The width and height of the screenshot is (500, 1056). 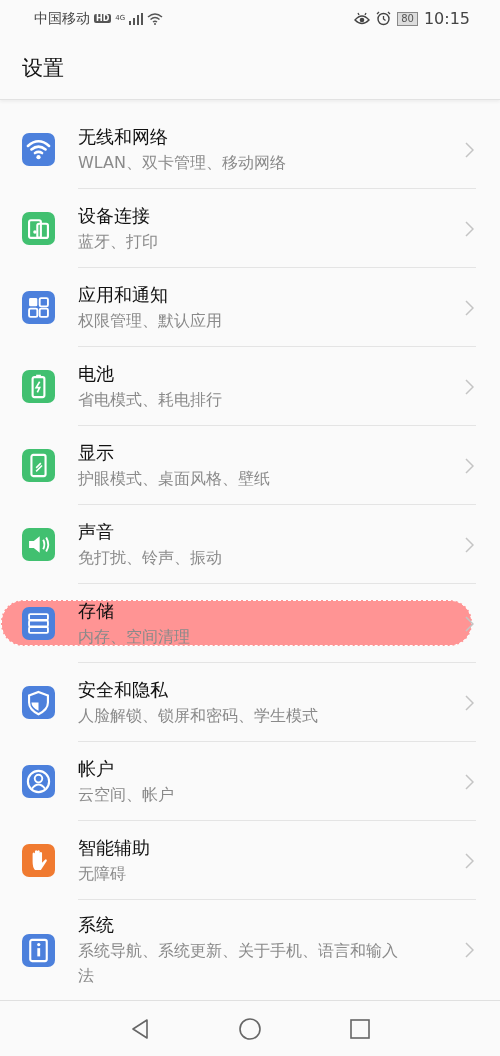 I want to click on settings-item: 设备连接 蓝牙、打印, so click(x=250, y=229).